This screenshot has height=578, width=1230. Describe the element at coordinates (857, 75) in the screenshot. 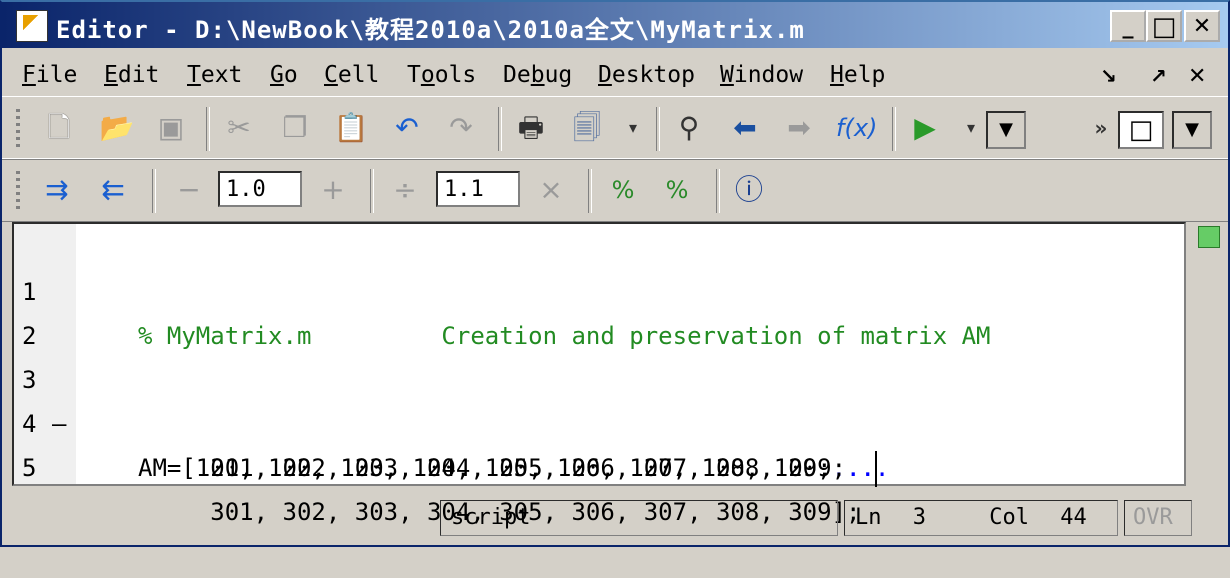

I see `menu-help: Help` at that location.